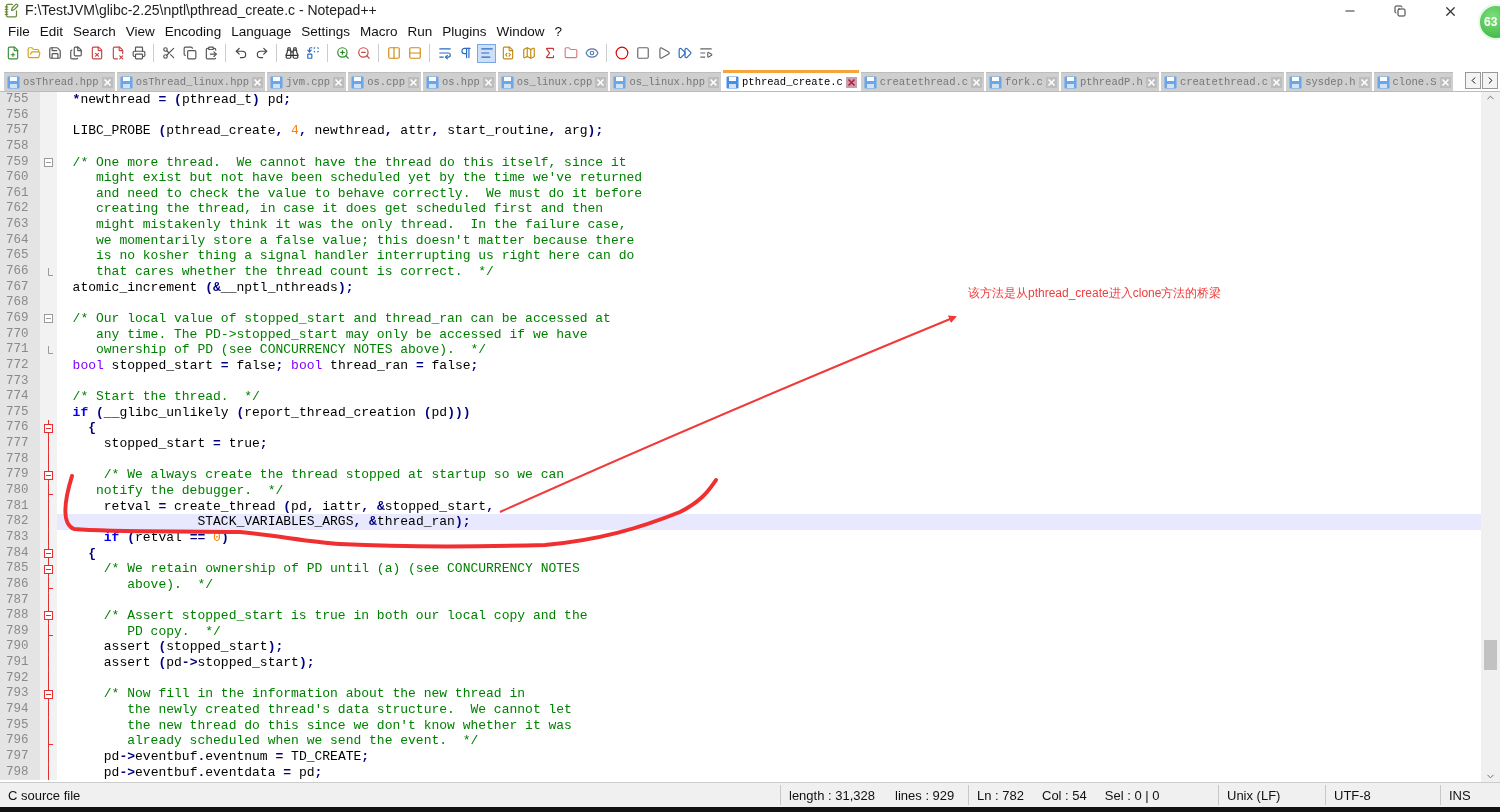 The image size is (1500, 812). Describe the element at coordinates (558, 31) in the screenshot. I see `menu-item: ?` at that location.